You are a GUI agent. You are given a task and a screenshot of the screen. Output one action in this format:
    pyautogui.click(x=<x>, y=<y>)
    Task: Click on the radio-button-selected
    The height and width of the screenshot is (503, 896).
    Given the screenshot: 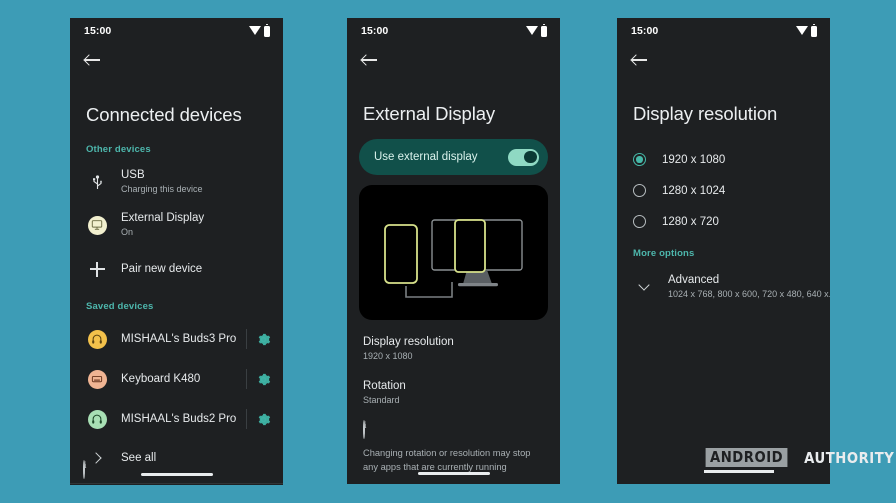 What is the action you would take?
    pyautogui.click(x=639, y=159)
    